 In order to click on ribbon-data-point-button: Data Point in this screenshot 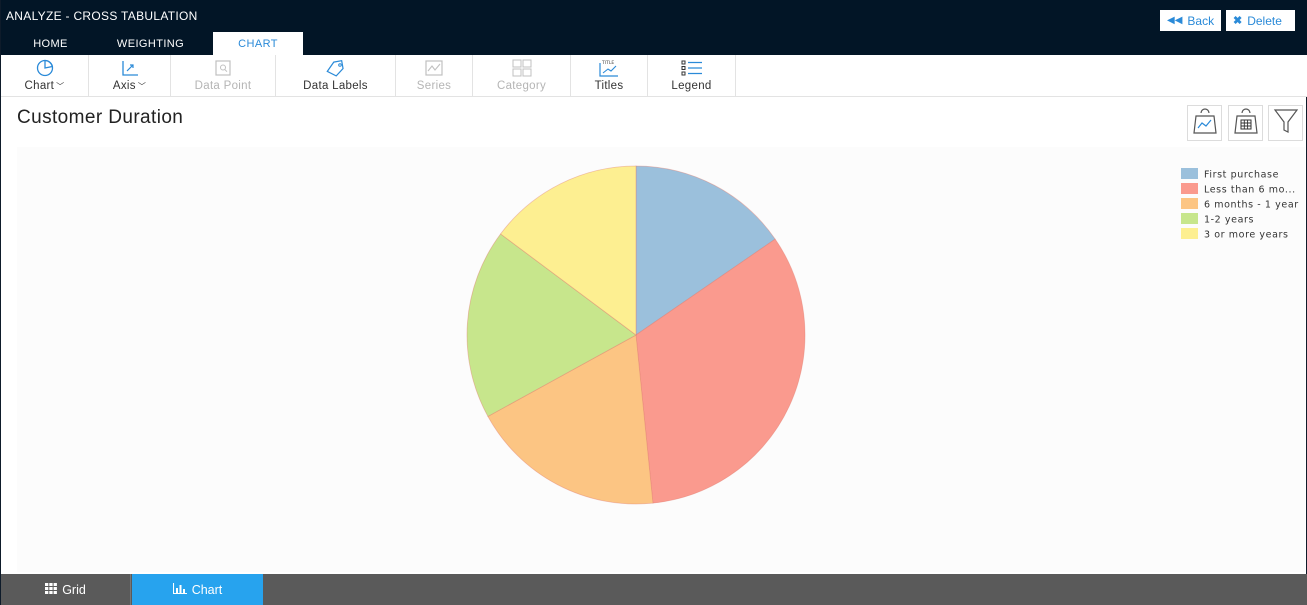, I will do `click(223, 76)`.